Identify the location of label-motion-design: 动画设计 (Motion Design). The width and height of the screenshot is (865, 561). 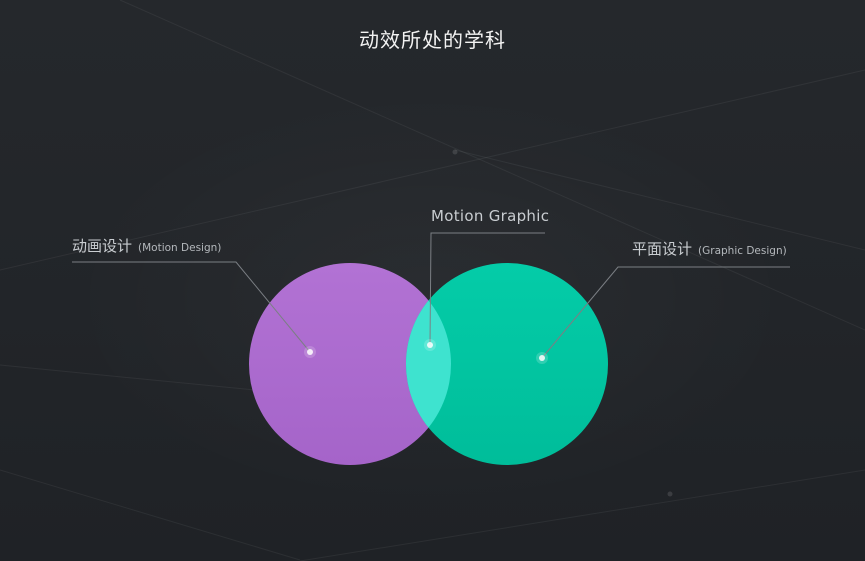
(146, 245).